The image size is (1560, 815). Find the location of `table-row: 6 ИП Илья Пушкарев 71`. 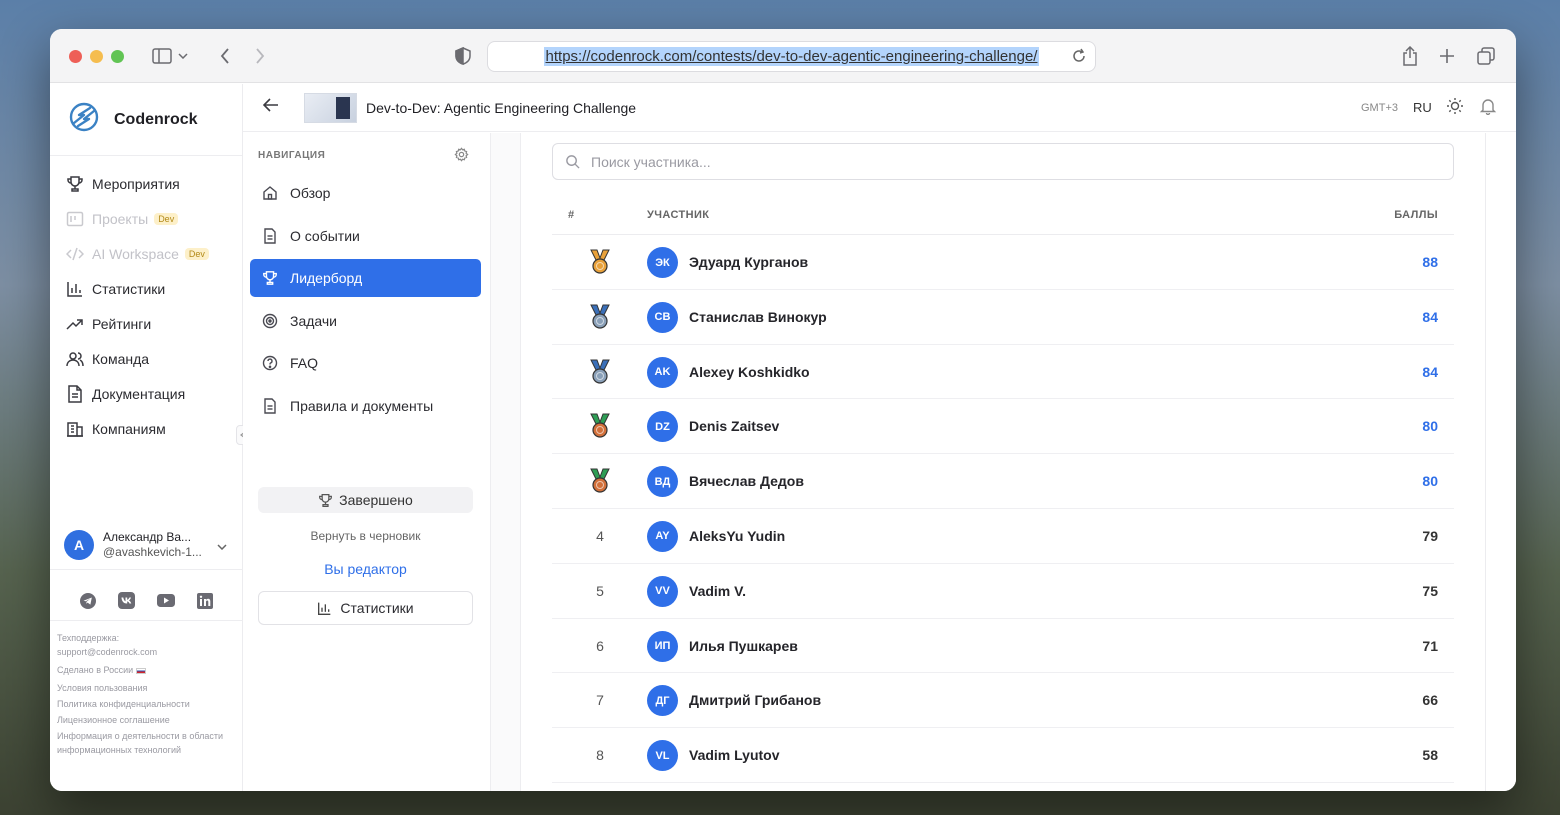

table-row: 6 ИП Илья Пушкарев 71 is located at coordinates (1003, 646).